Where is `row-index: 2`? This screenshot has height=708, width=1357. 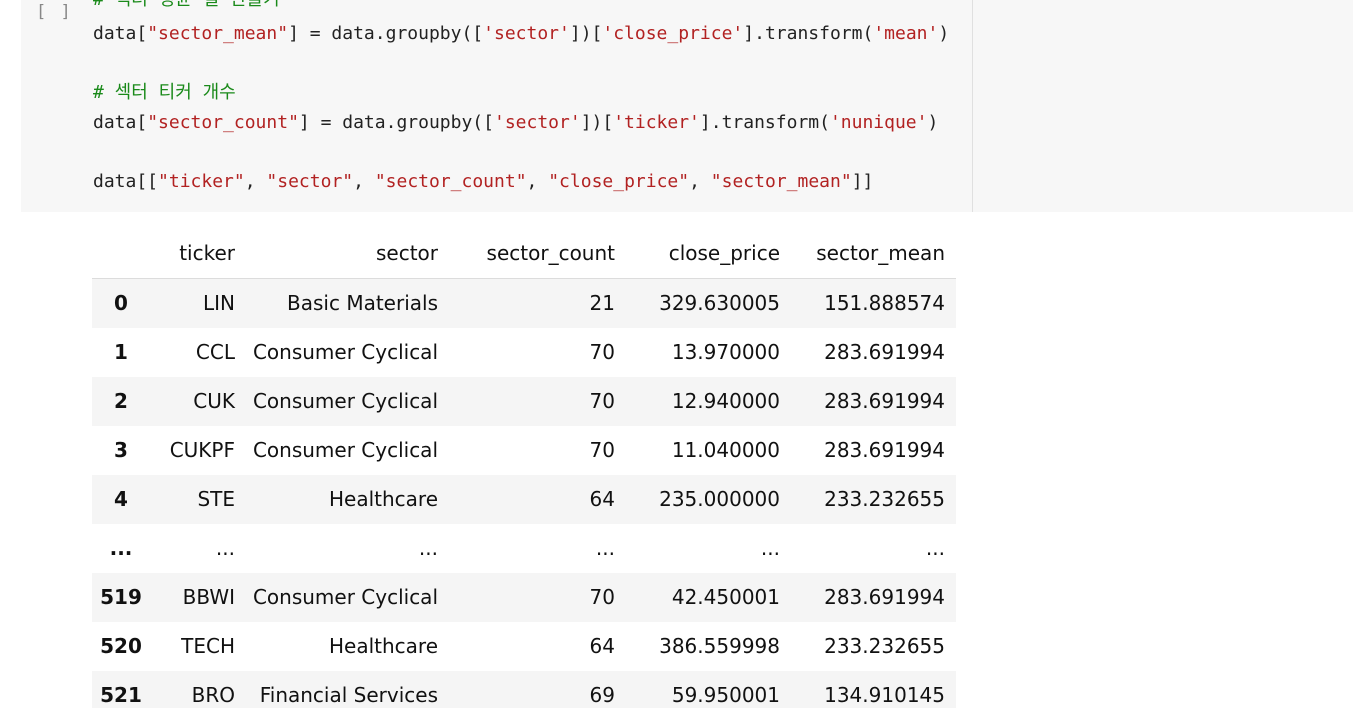 row-index: 2 is located at coordinates (121, 401).